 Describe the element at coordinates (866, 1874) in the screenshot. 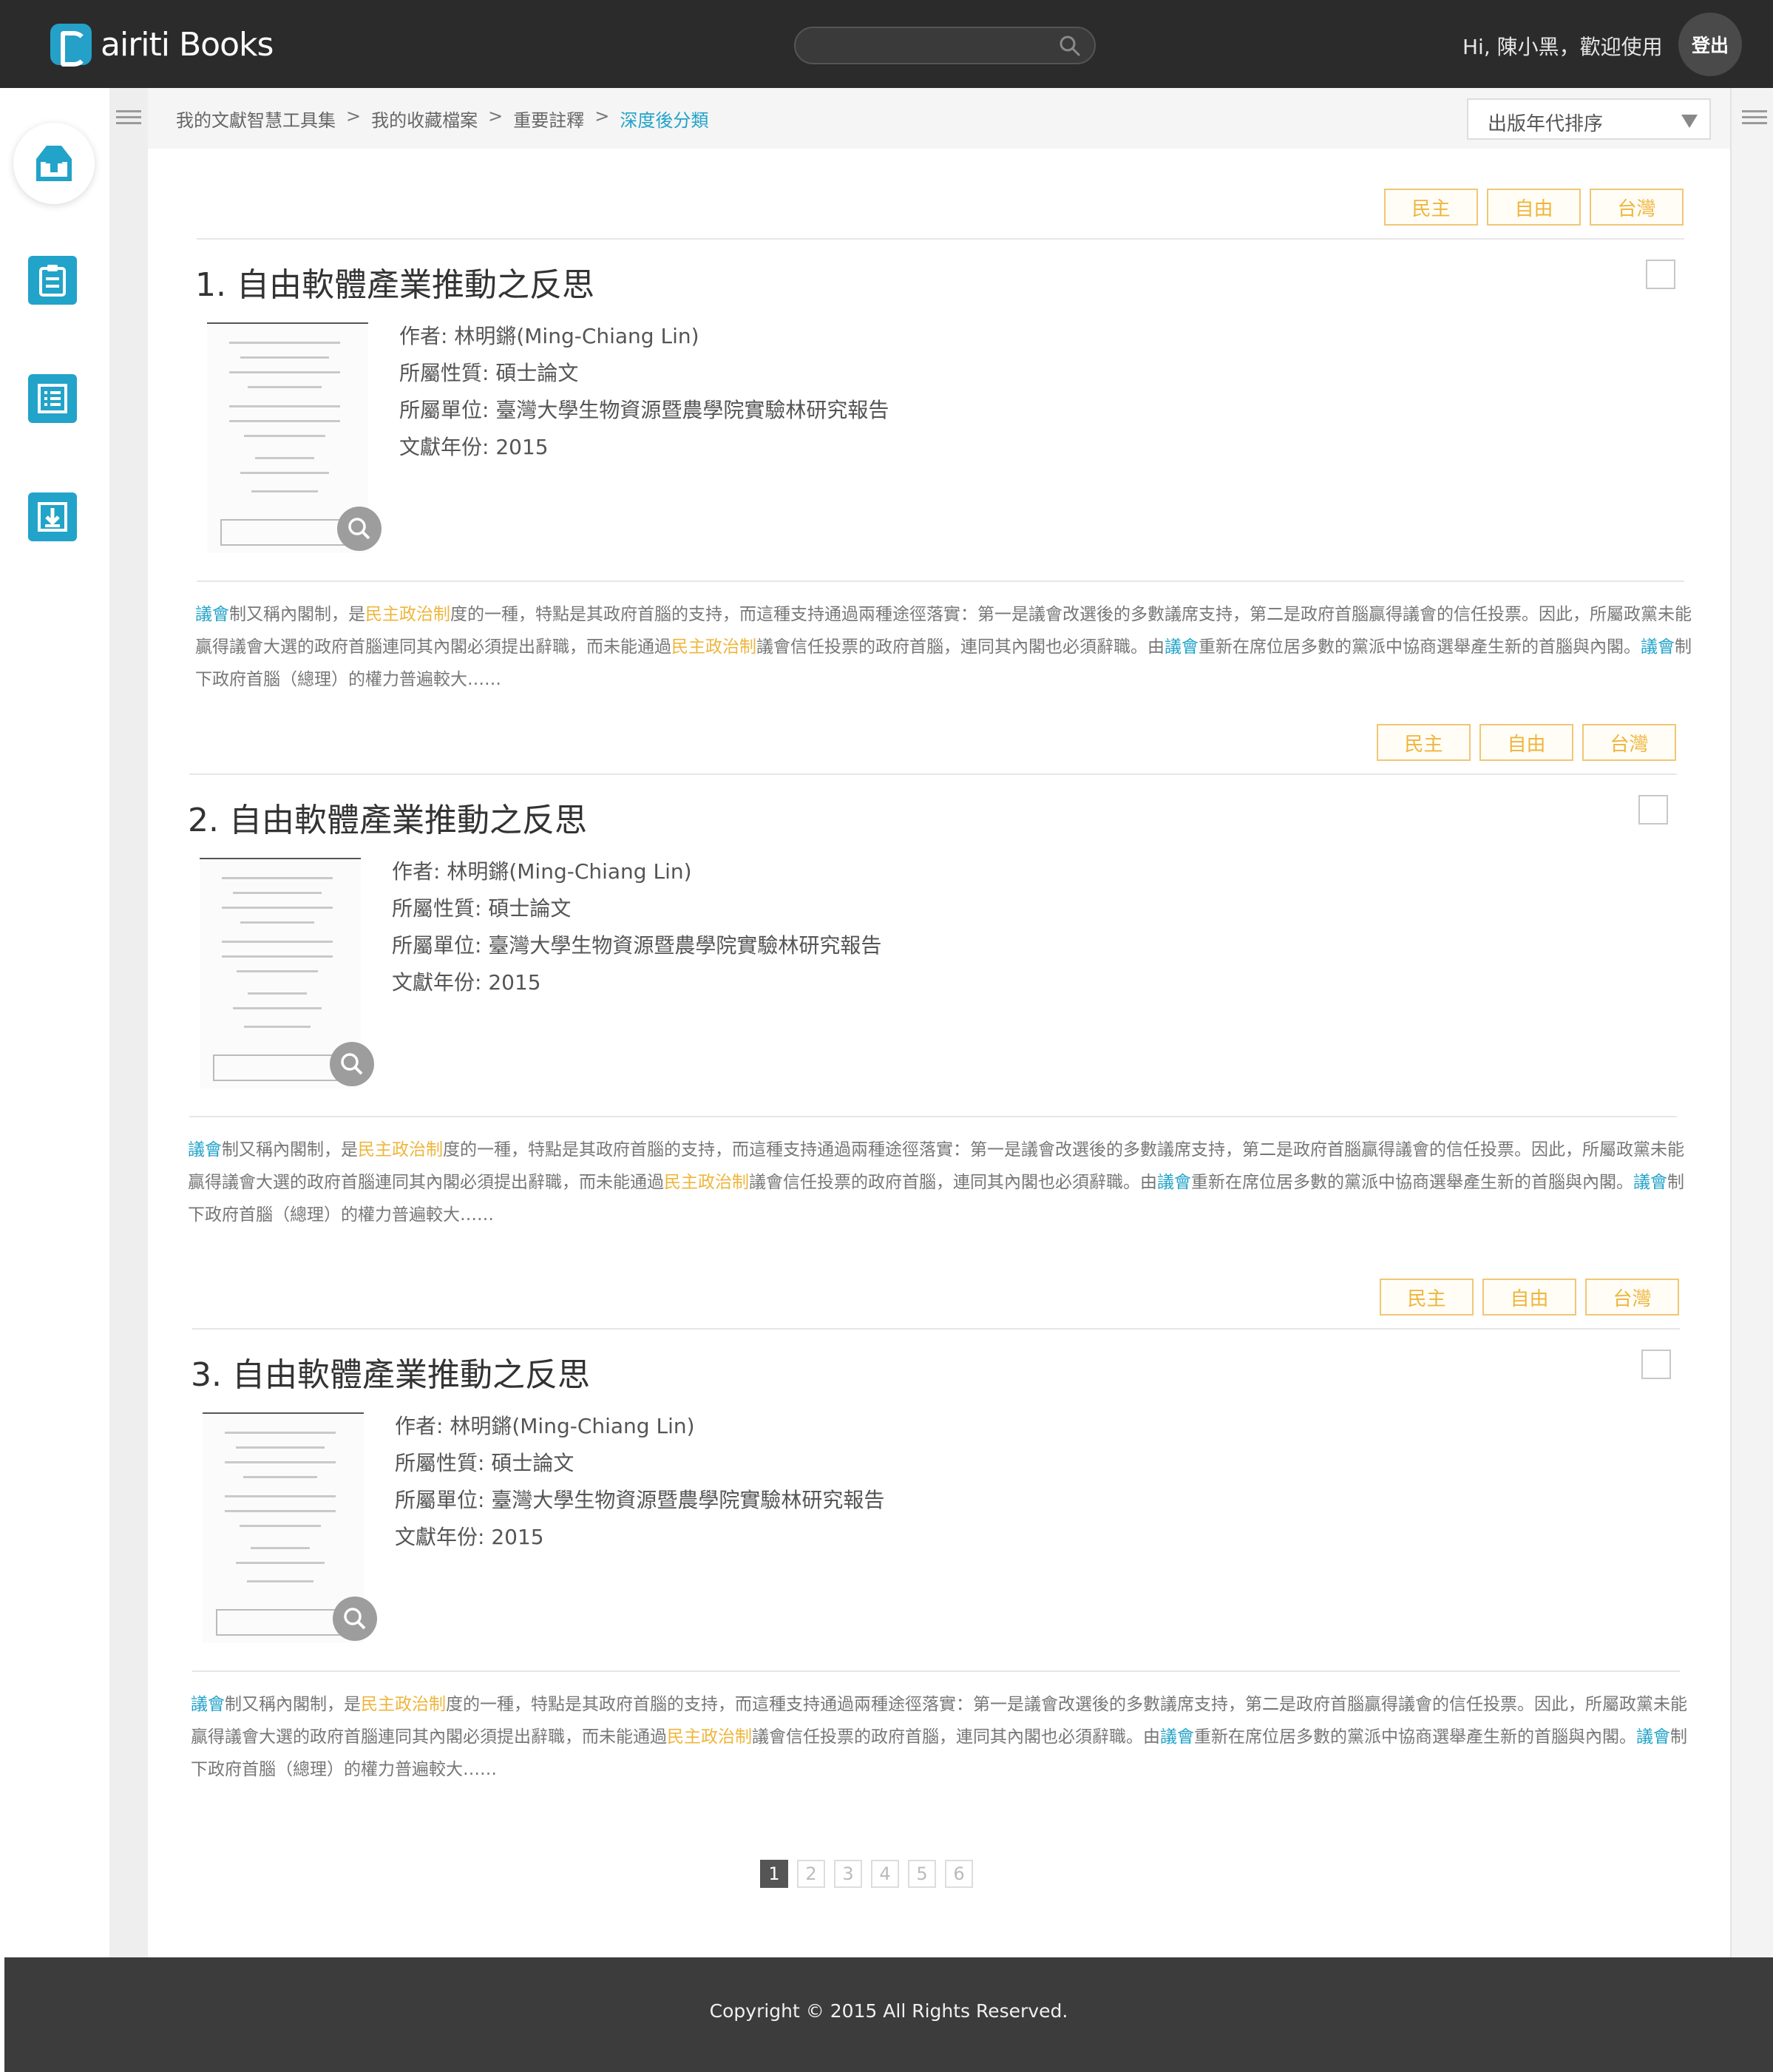

I see `pagination: 1 2 3 4 5 6` at that location.